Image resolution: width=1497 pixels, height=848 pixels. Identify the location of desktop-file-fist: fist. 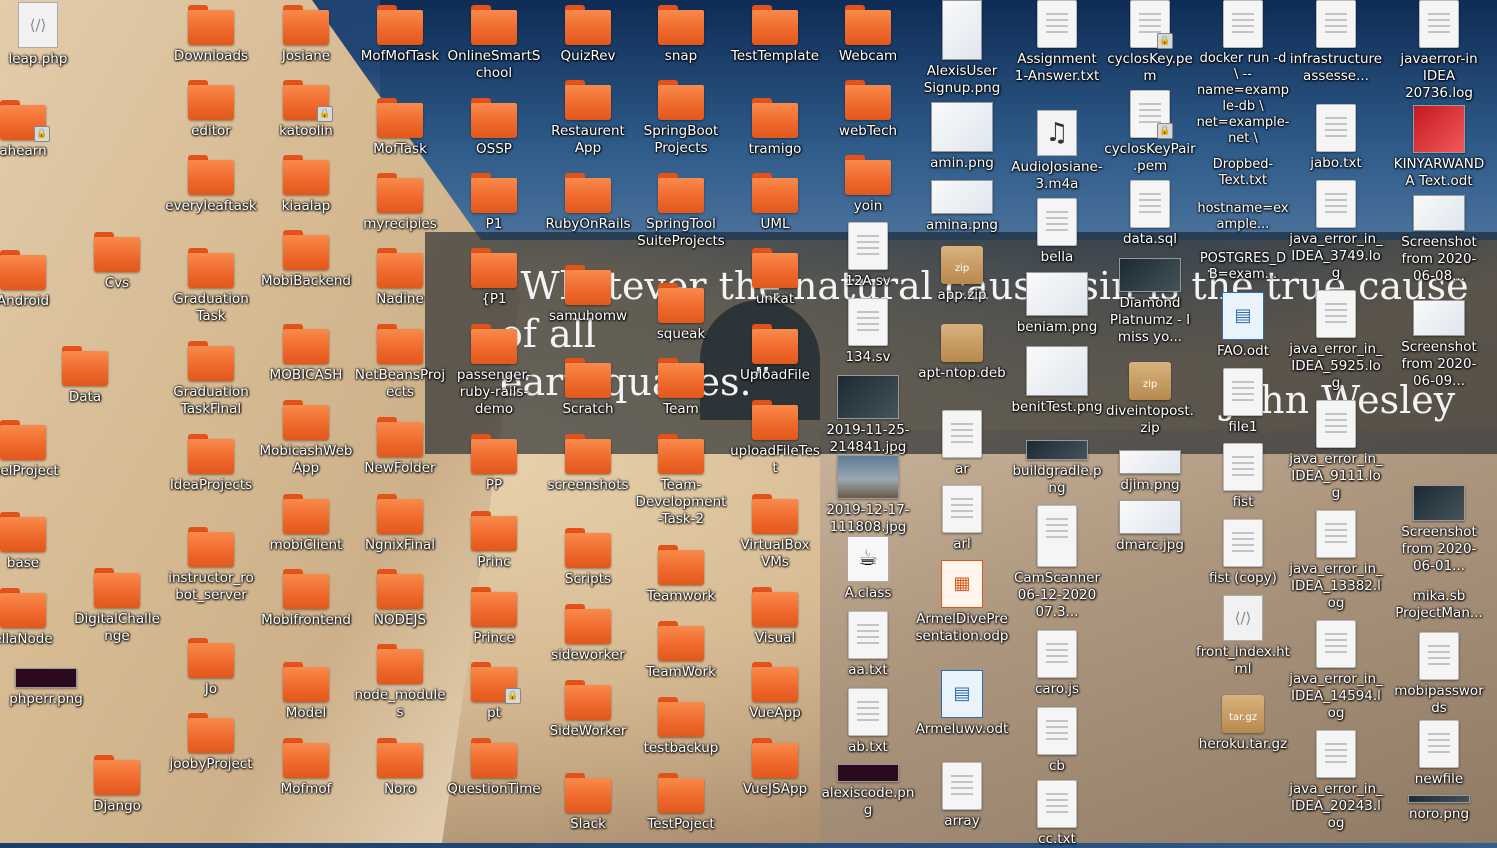
(1243, 477).